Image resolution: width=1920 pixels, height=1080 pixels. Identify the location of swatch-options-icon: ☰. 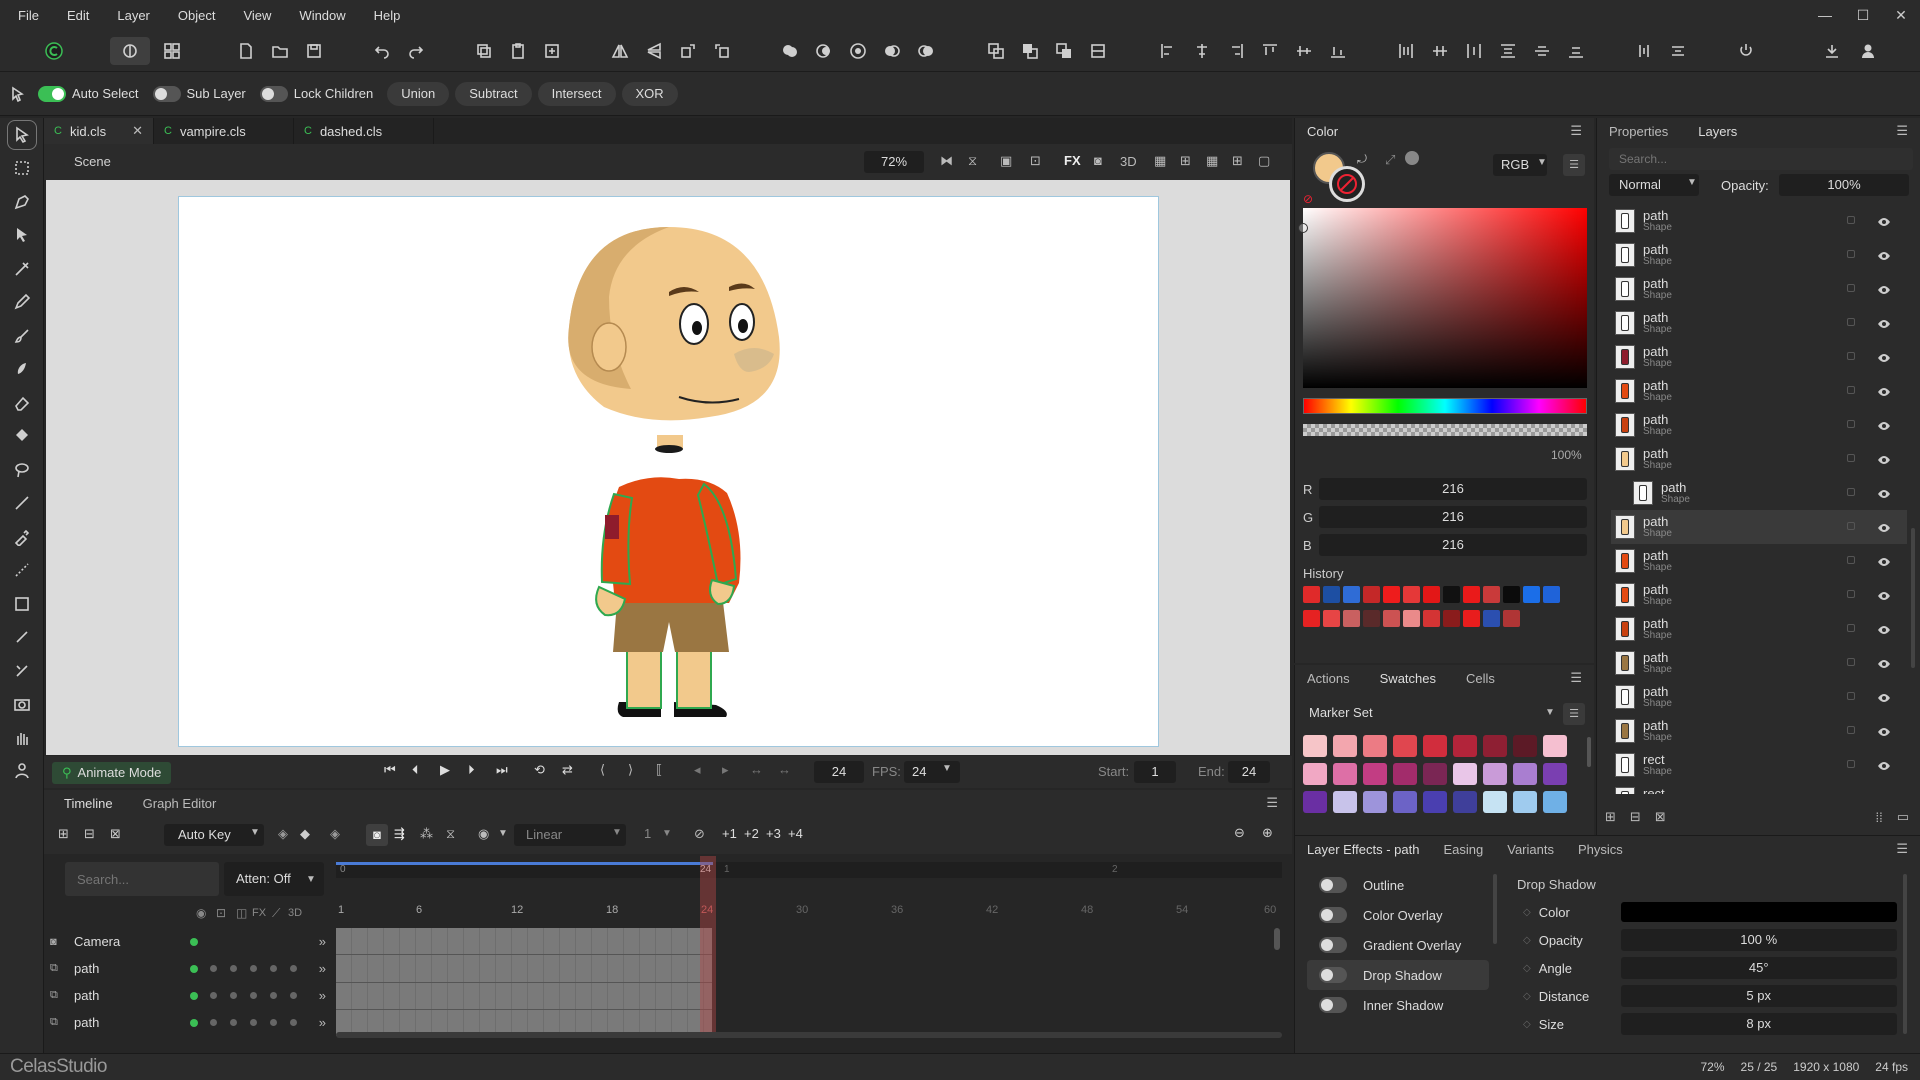
(1574, 714).